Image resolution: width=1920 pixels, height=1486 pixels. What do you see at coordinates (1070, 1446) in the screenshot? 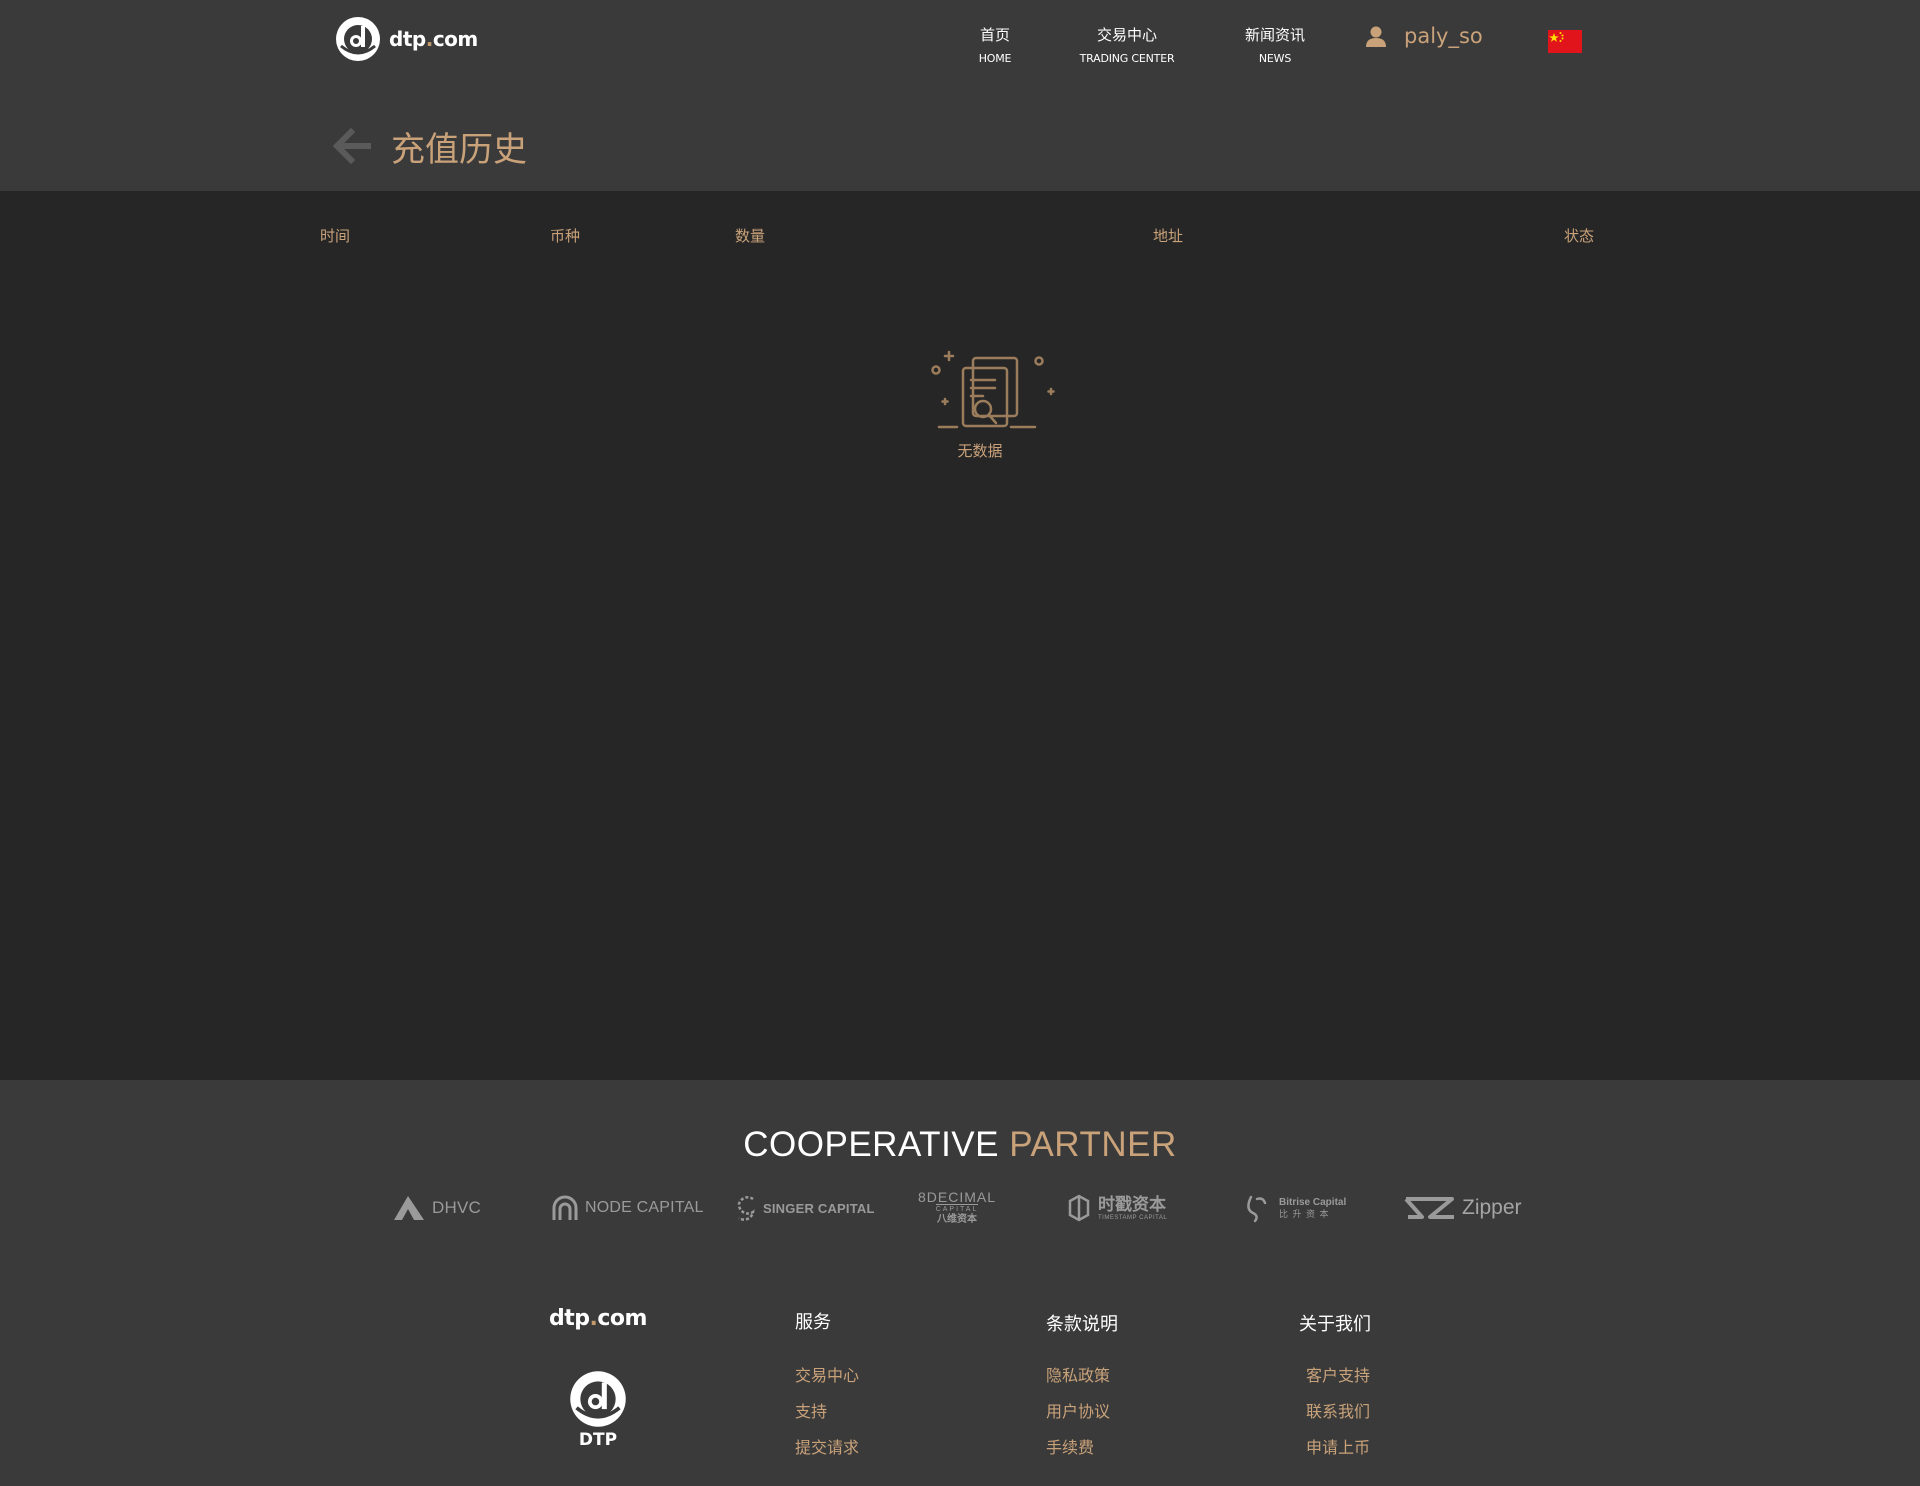
I see `footer-link-fees: 手续费` at bounding box center [1070, 1446].